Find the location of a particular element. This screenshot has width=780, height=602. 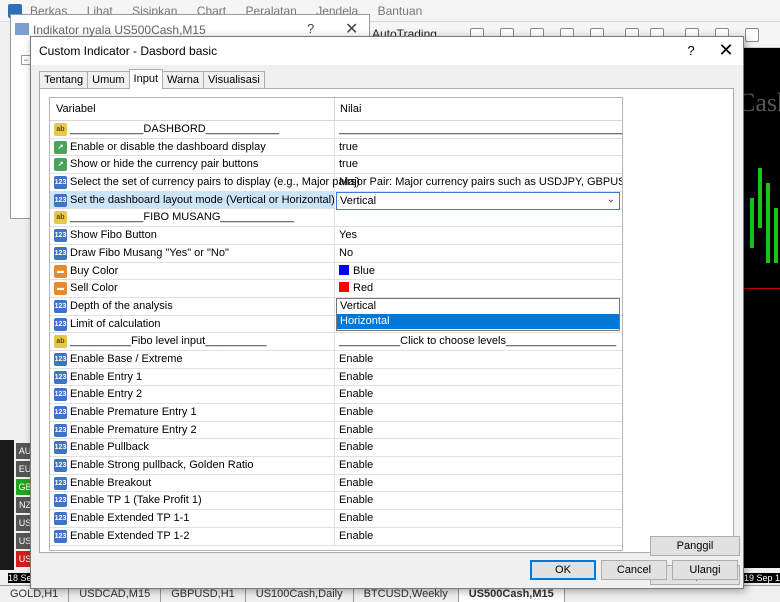

parameter-variable-cell: 123 Enable Entry 2 is located at coordinates (192, 394).